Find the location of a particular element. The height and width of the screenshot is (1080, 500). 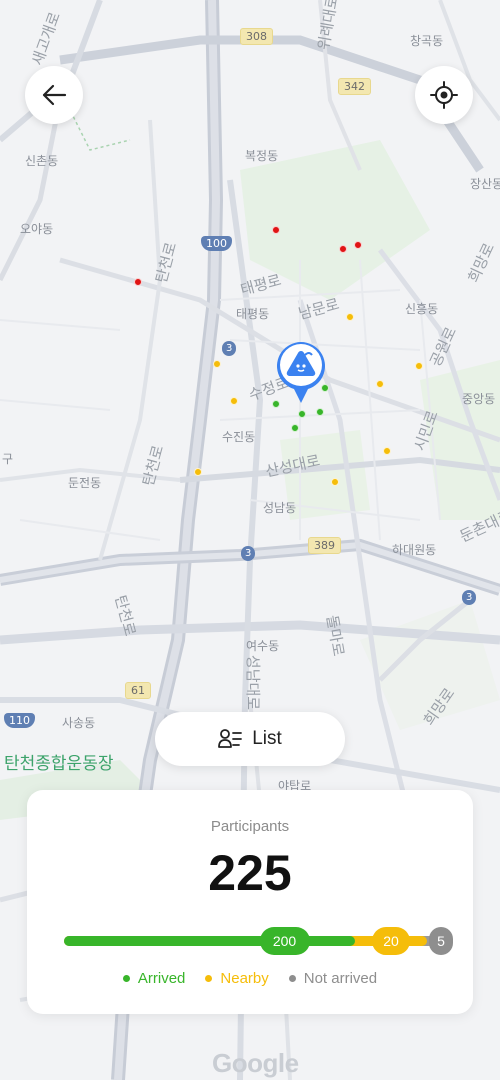

map-label: 여수동 is located at coordinates (263, 646).